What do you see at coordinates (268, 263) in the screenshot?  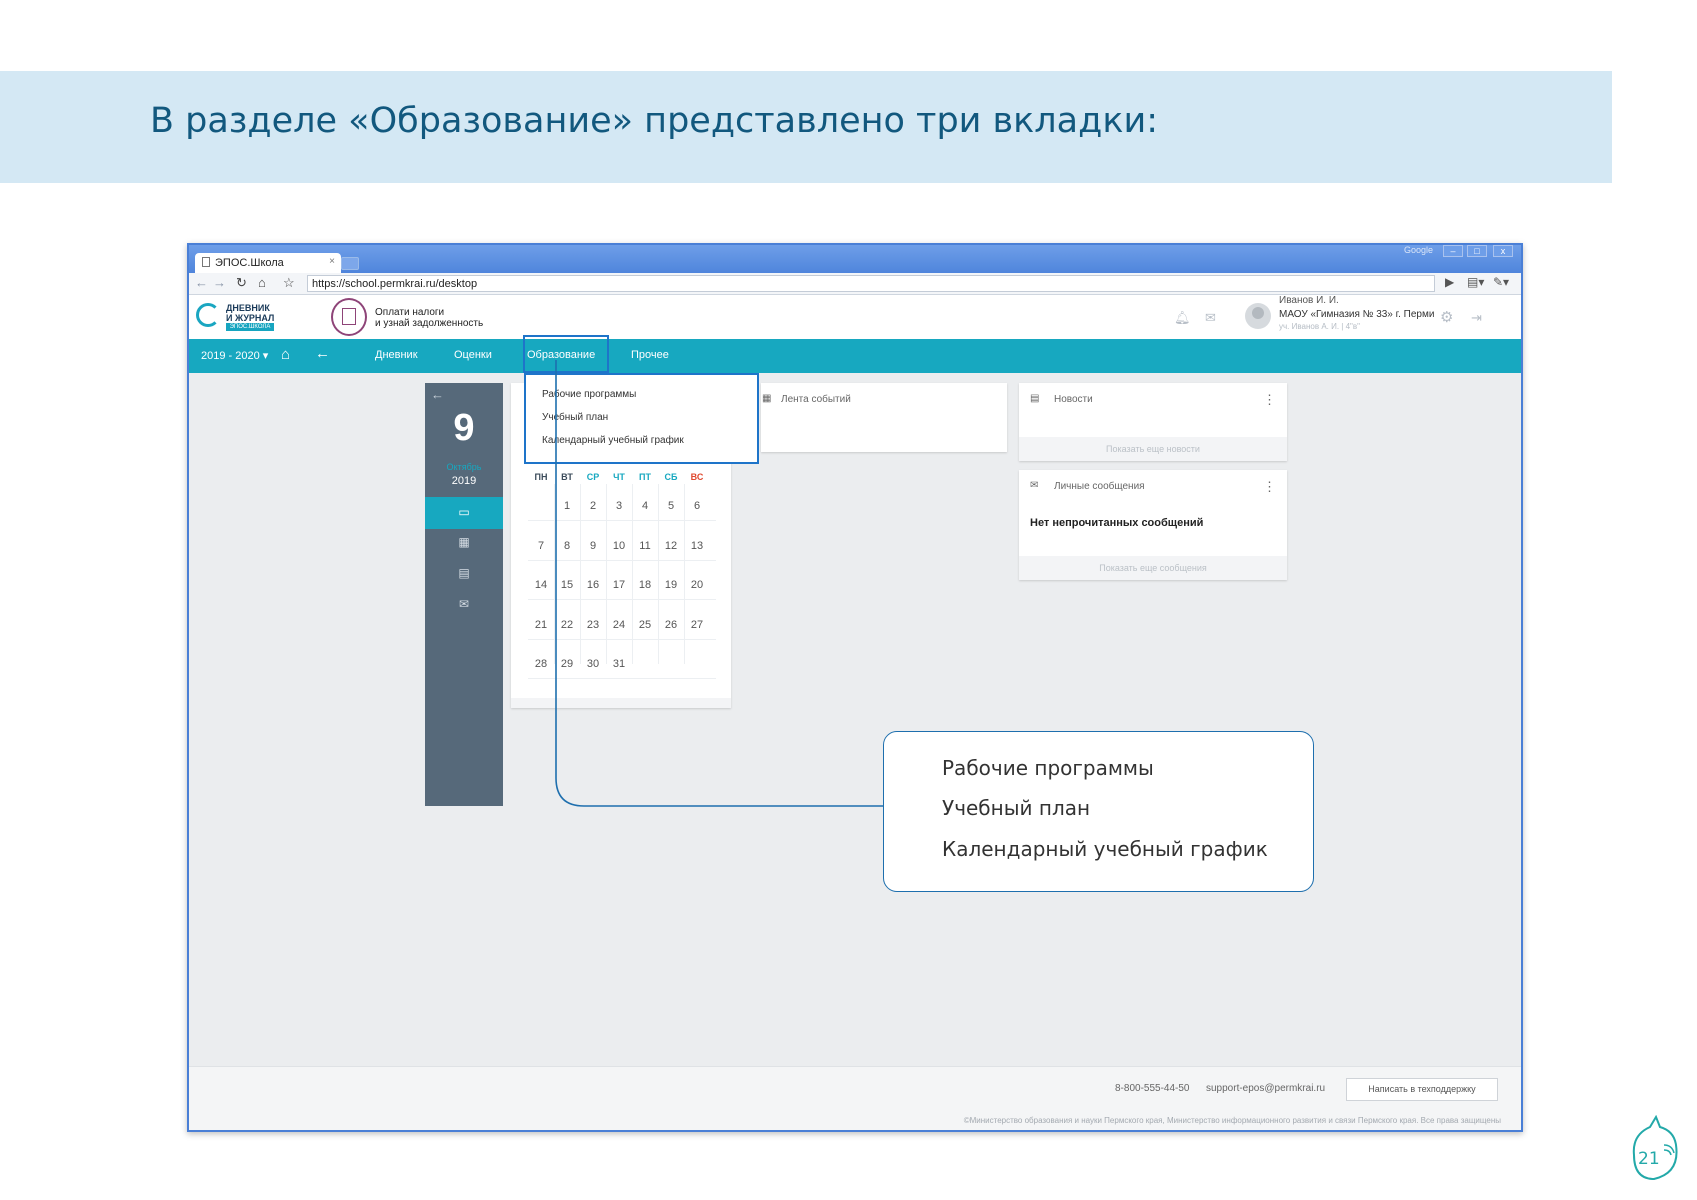 I see `browser-tab: ЭПОС.Школа ×` at bounding box center [268, 263].